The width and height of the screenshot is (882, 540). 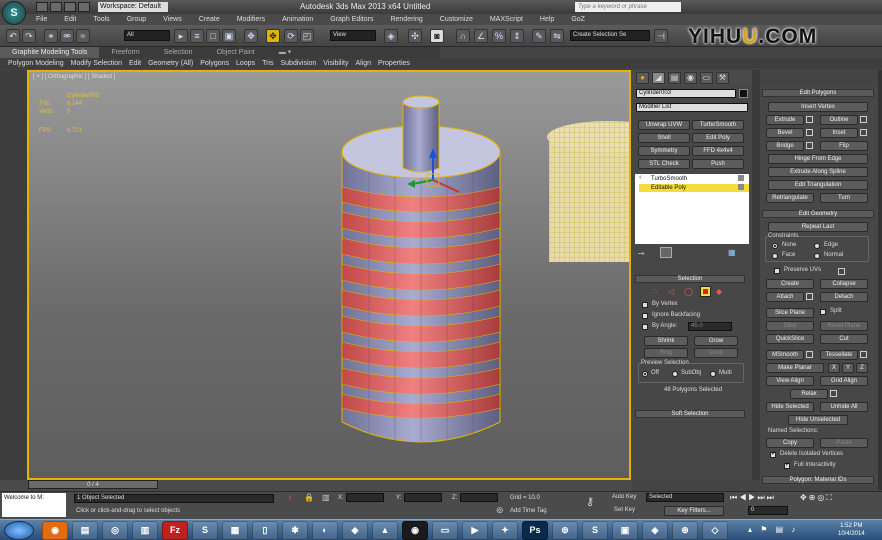 I want to click on angle-snap-icon: ∠, so click(x=481, y=36).